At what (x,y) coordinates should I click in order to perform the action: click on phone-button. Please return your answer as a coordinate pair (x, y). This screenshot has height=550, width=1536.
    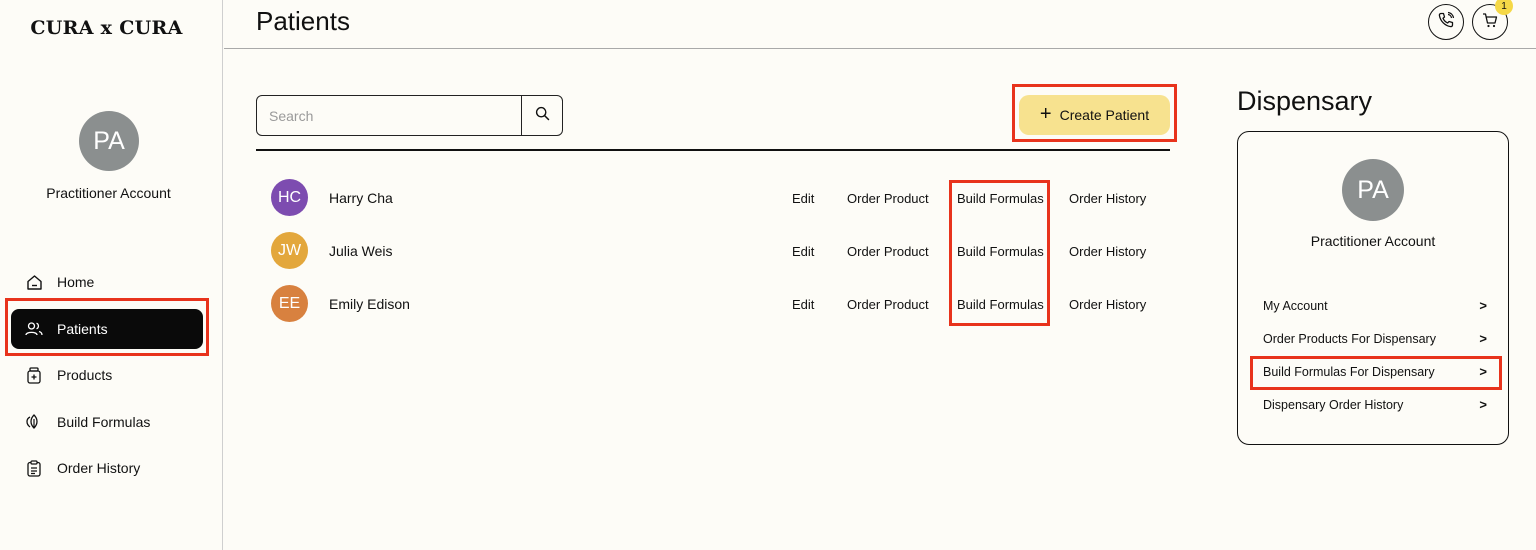
    Looking at the image, I should click on (1446, 22).